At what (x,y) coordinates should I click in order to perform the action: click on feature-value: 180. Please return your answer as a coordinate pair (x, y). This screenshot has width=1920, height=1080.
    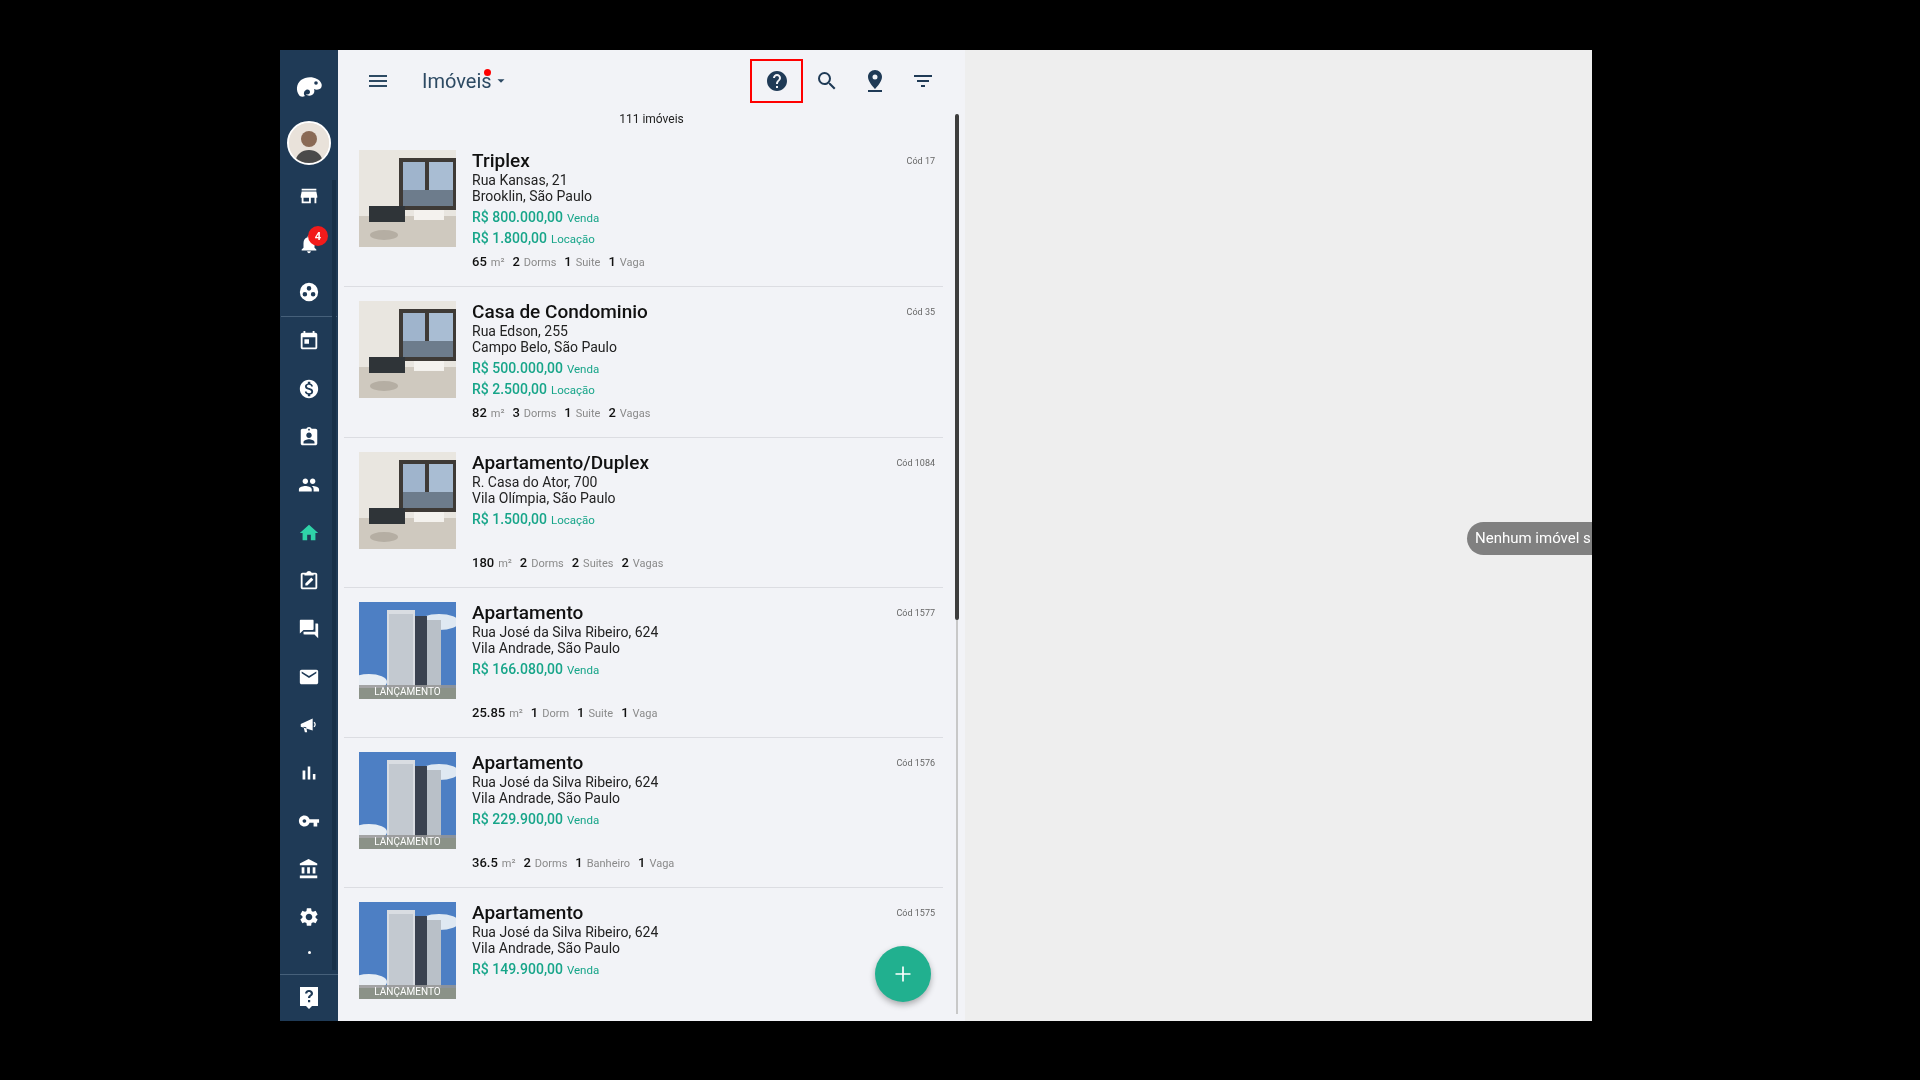
    Looking at the image, I should click on (483, 562).